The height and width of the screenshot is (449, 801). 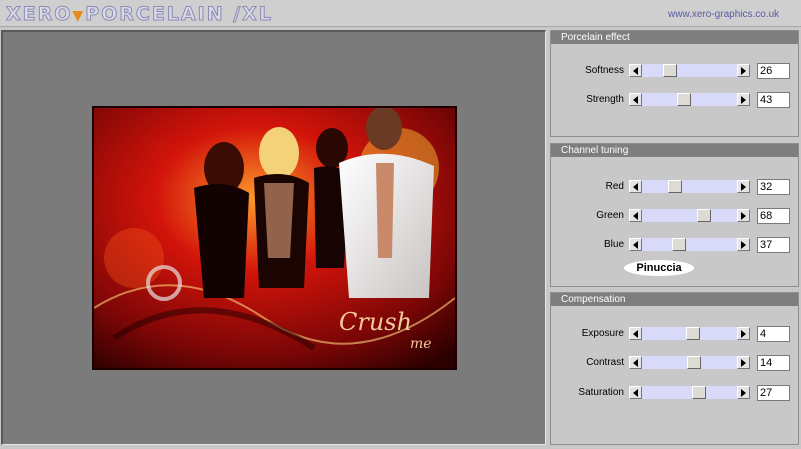 What do you see at coordinates (674, 150) in the screenshot?
I see `panel-title: Channel tuning` at bounding box center [674, 150].